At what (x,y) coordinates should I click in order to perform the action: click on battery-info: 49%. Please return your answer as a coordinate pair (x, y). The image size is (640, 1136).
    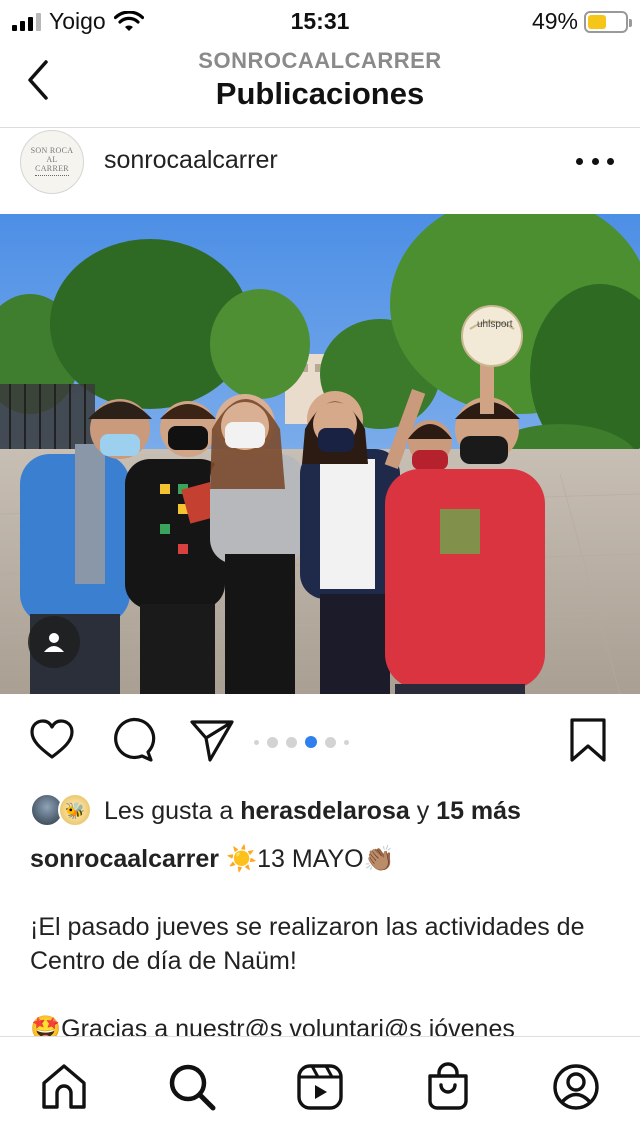
    Looking at the image, I should click on (581, 21).